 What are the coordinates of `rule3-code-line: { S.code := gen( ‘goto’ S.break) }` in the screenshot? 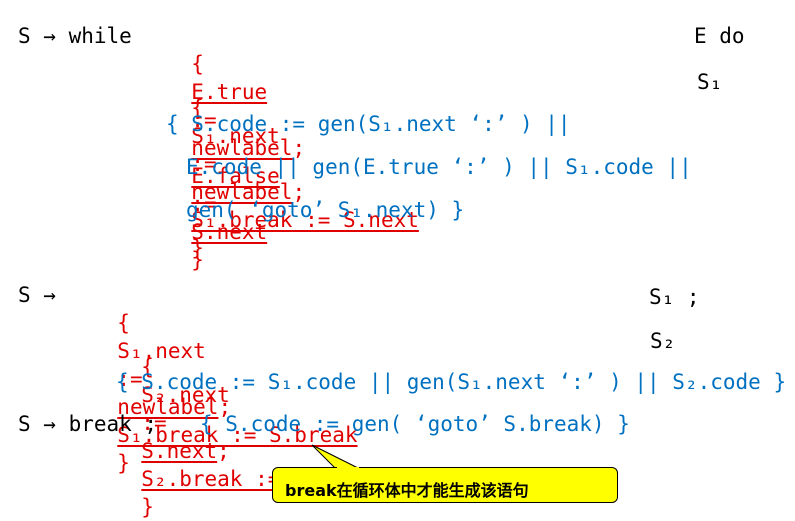 It's located at (415, 424).